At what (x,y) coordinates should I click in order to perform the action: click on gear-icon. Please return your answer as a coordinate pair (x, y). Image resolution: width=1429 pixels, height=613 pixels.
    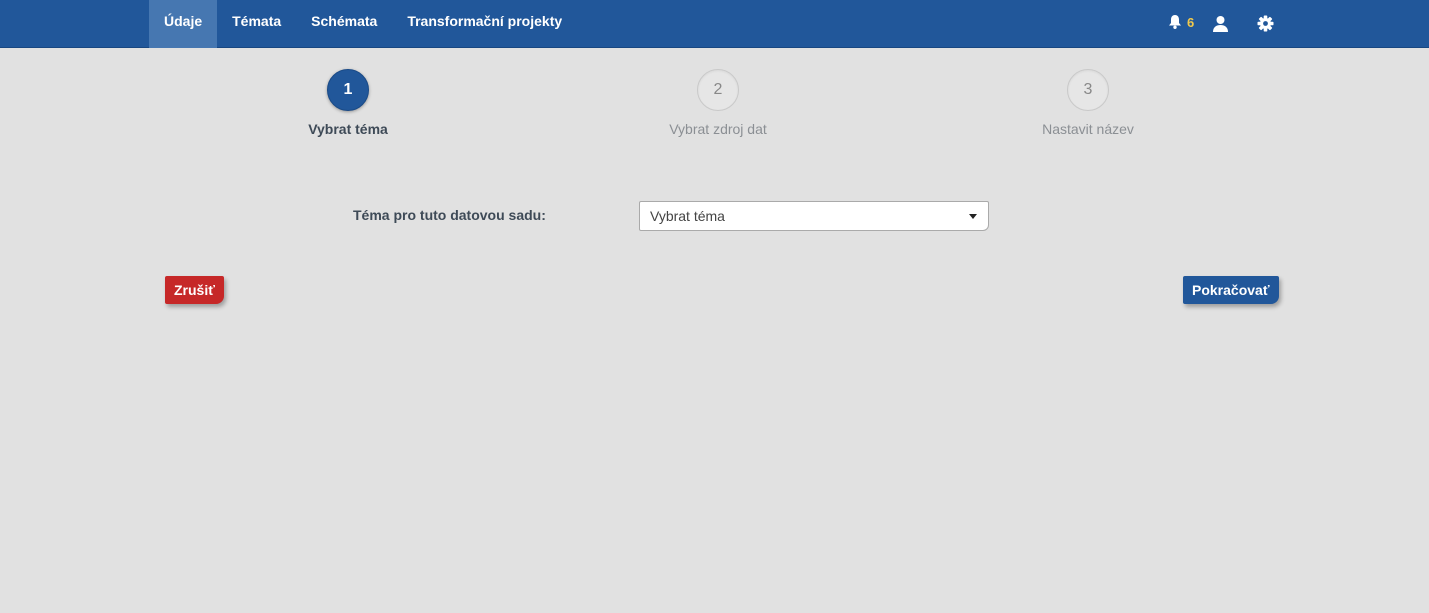
    Looking at the image, I should click on (1265, 26).